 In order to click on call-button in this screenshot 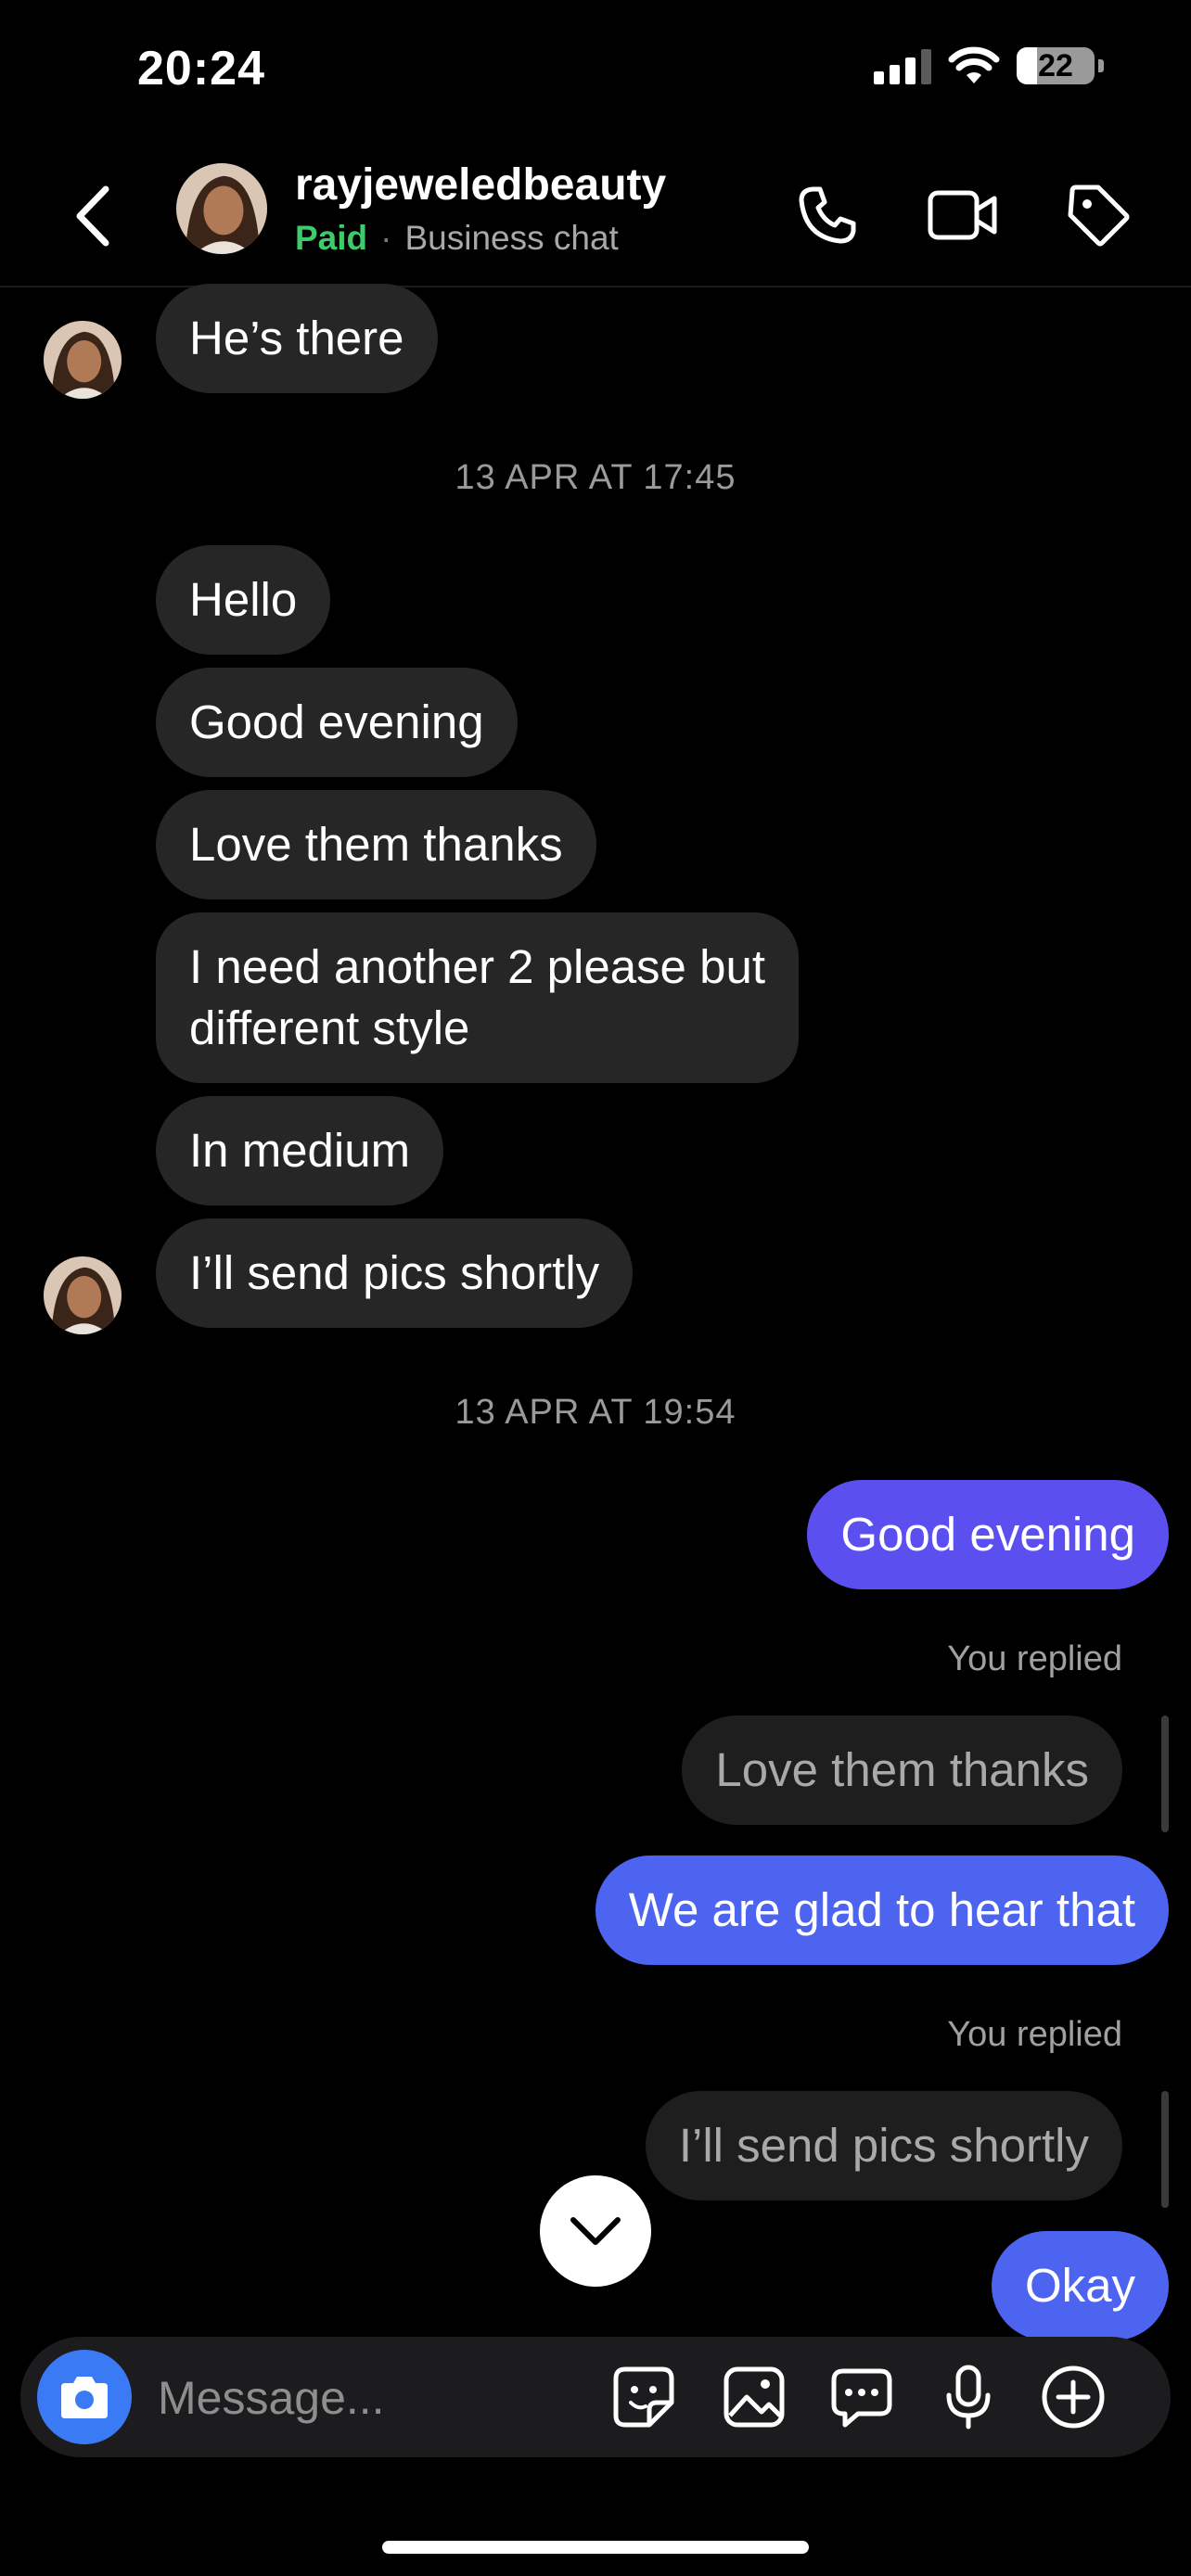, I will do `click(827, 215)`.